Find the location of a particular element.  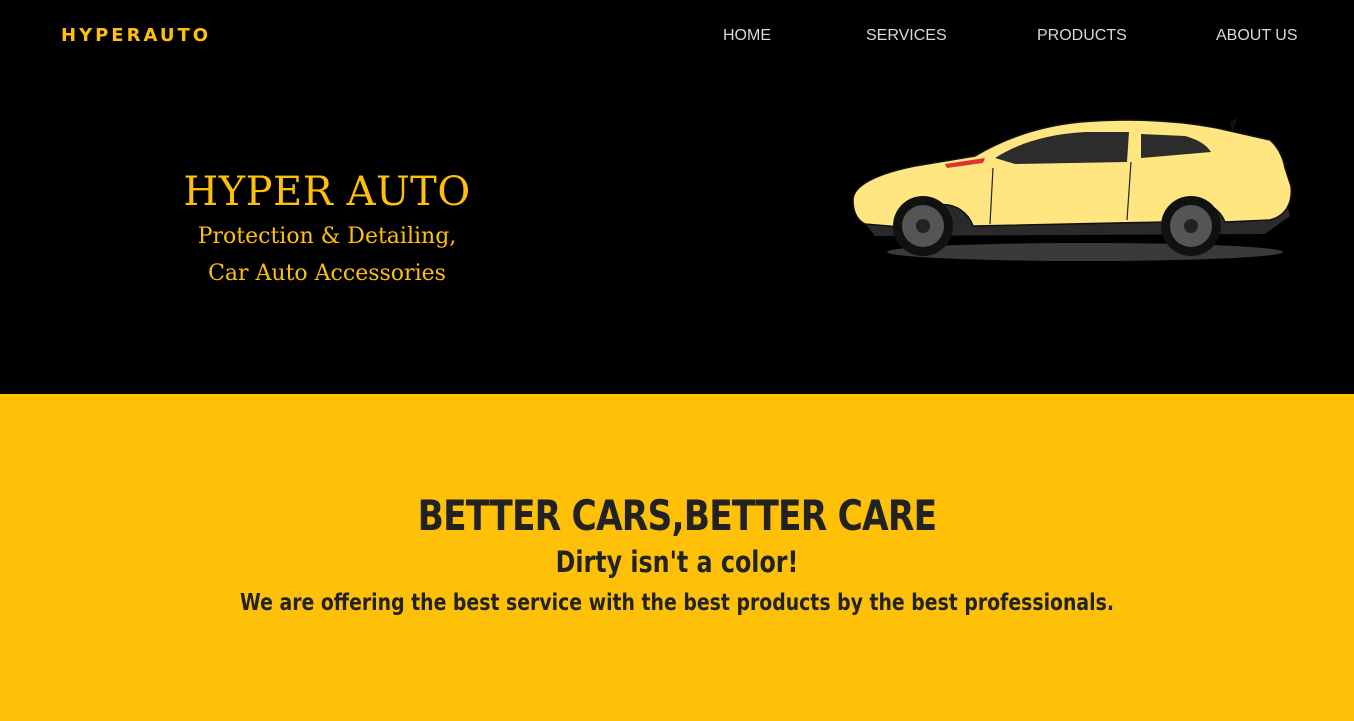

hero-title: HYPER AUTO is located at coordinates (327, 192).